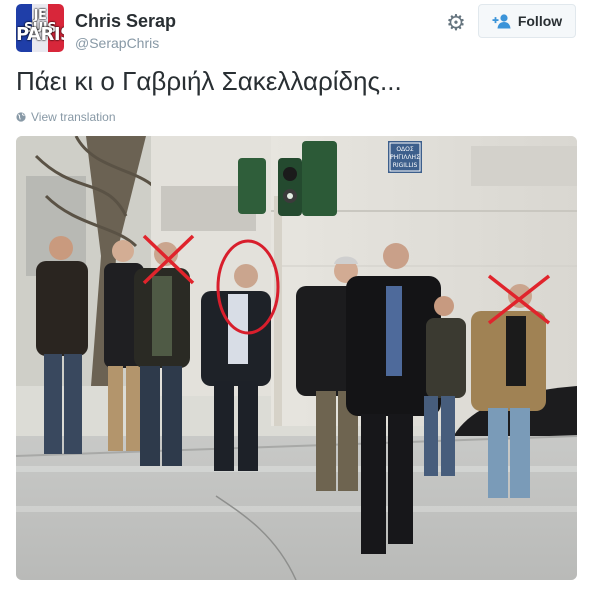 The width and height of the screenshot is (590, 589). Describe the element at coordinates (125, 43) in the screenshot. I see `user-handle: @SerapChris` at that location.